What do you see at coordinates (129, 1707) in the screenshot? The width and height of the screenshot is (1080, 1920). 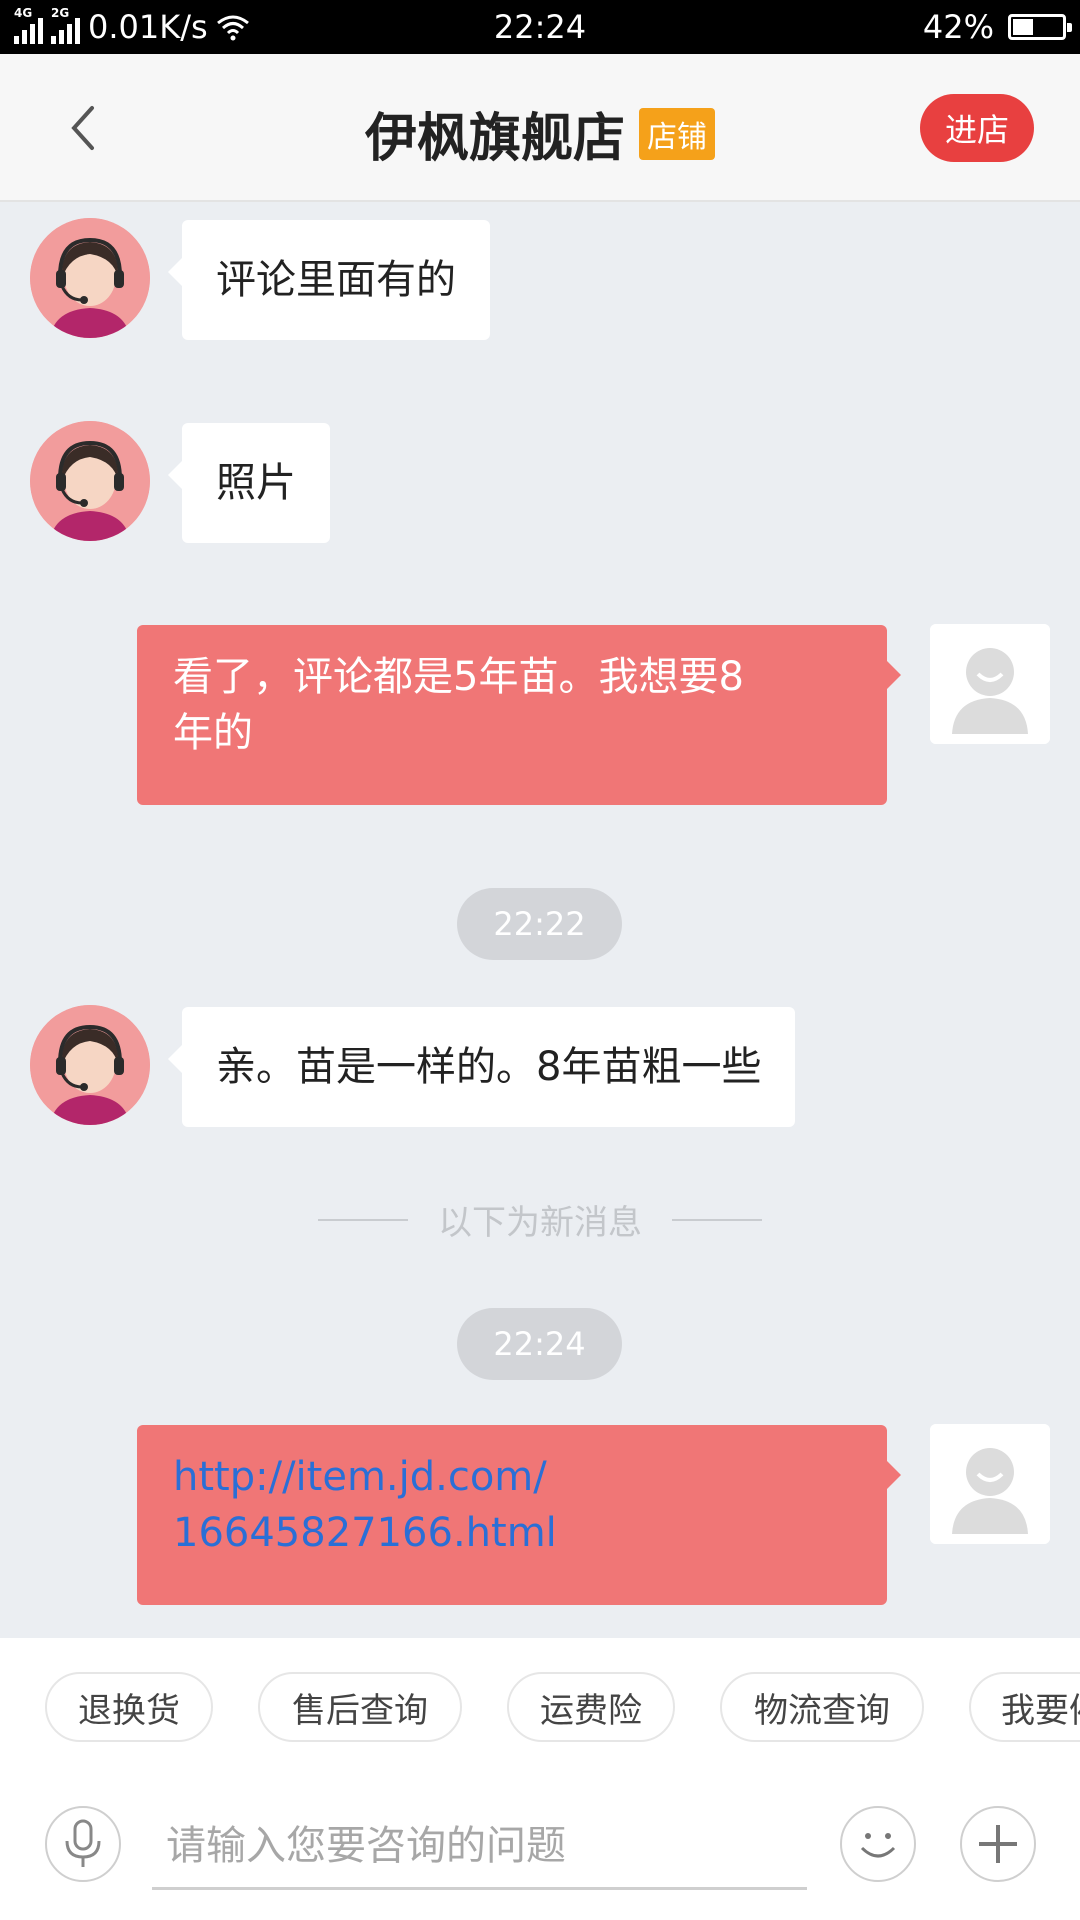 I see `quick-reply-chip: 退换货` at bounding box center [129, 1707].